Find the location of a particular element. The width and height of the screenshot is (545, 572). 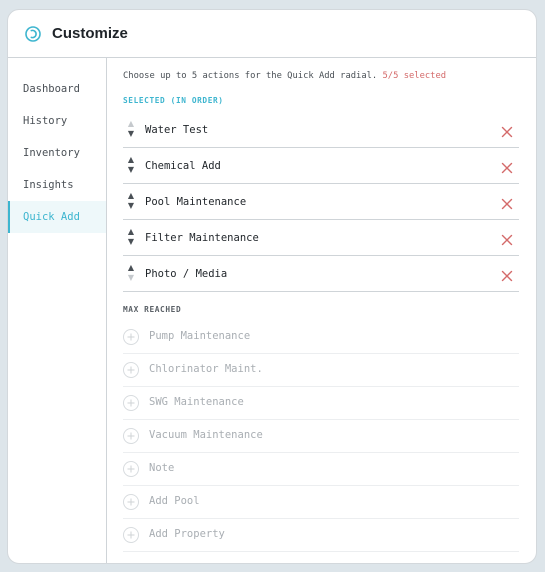

available-action-label: Chlorinator Maint. is located at coordinates (206, 369).